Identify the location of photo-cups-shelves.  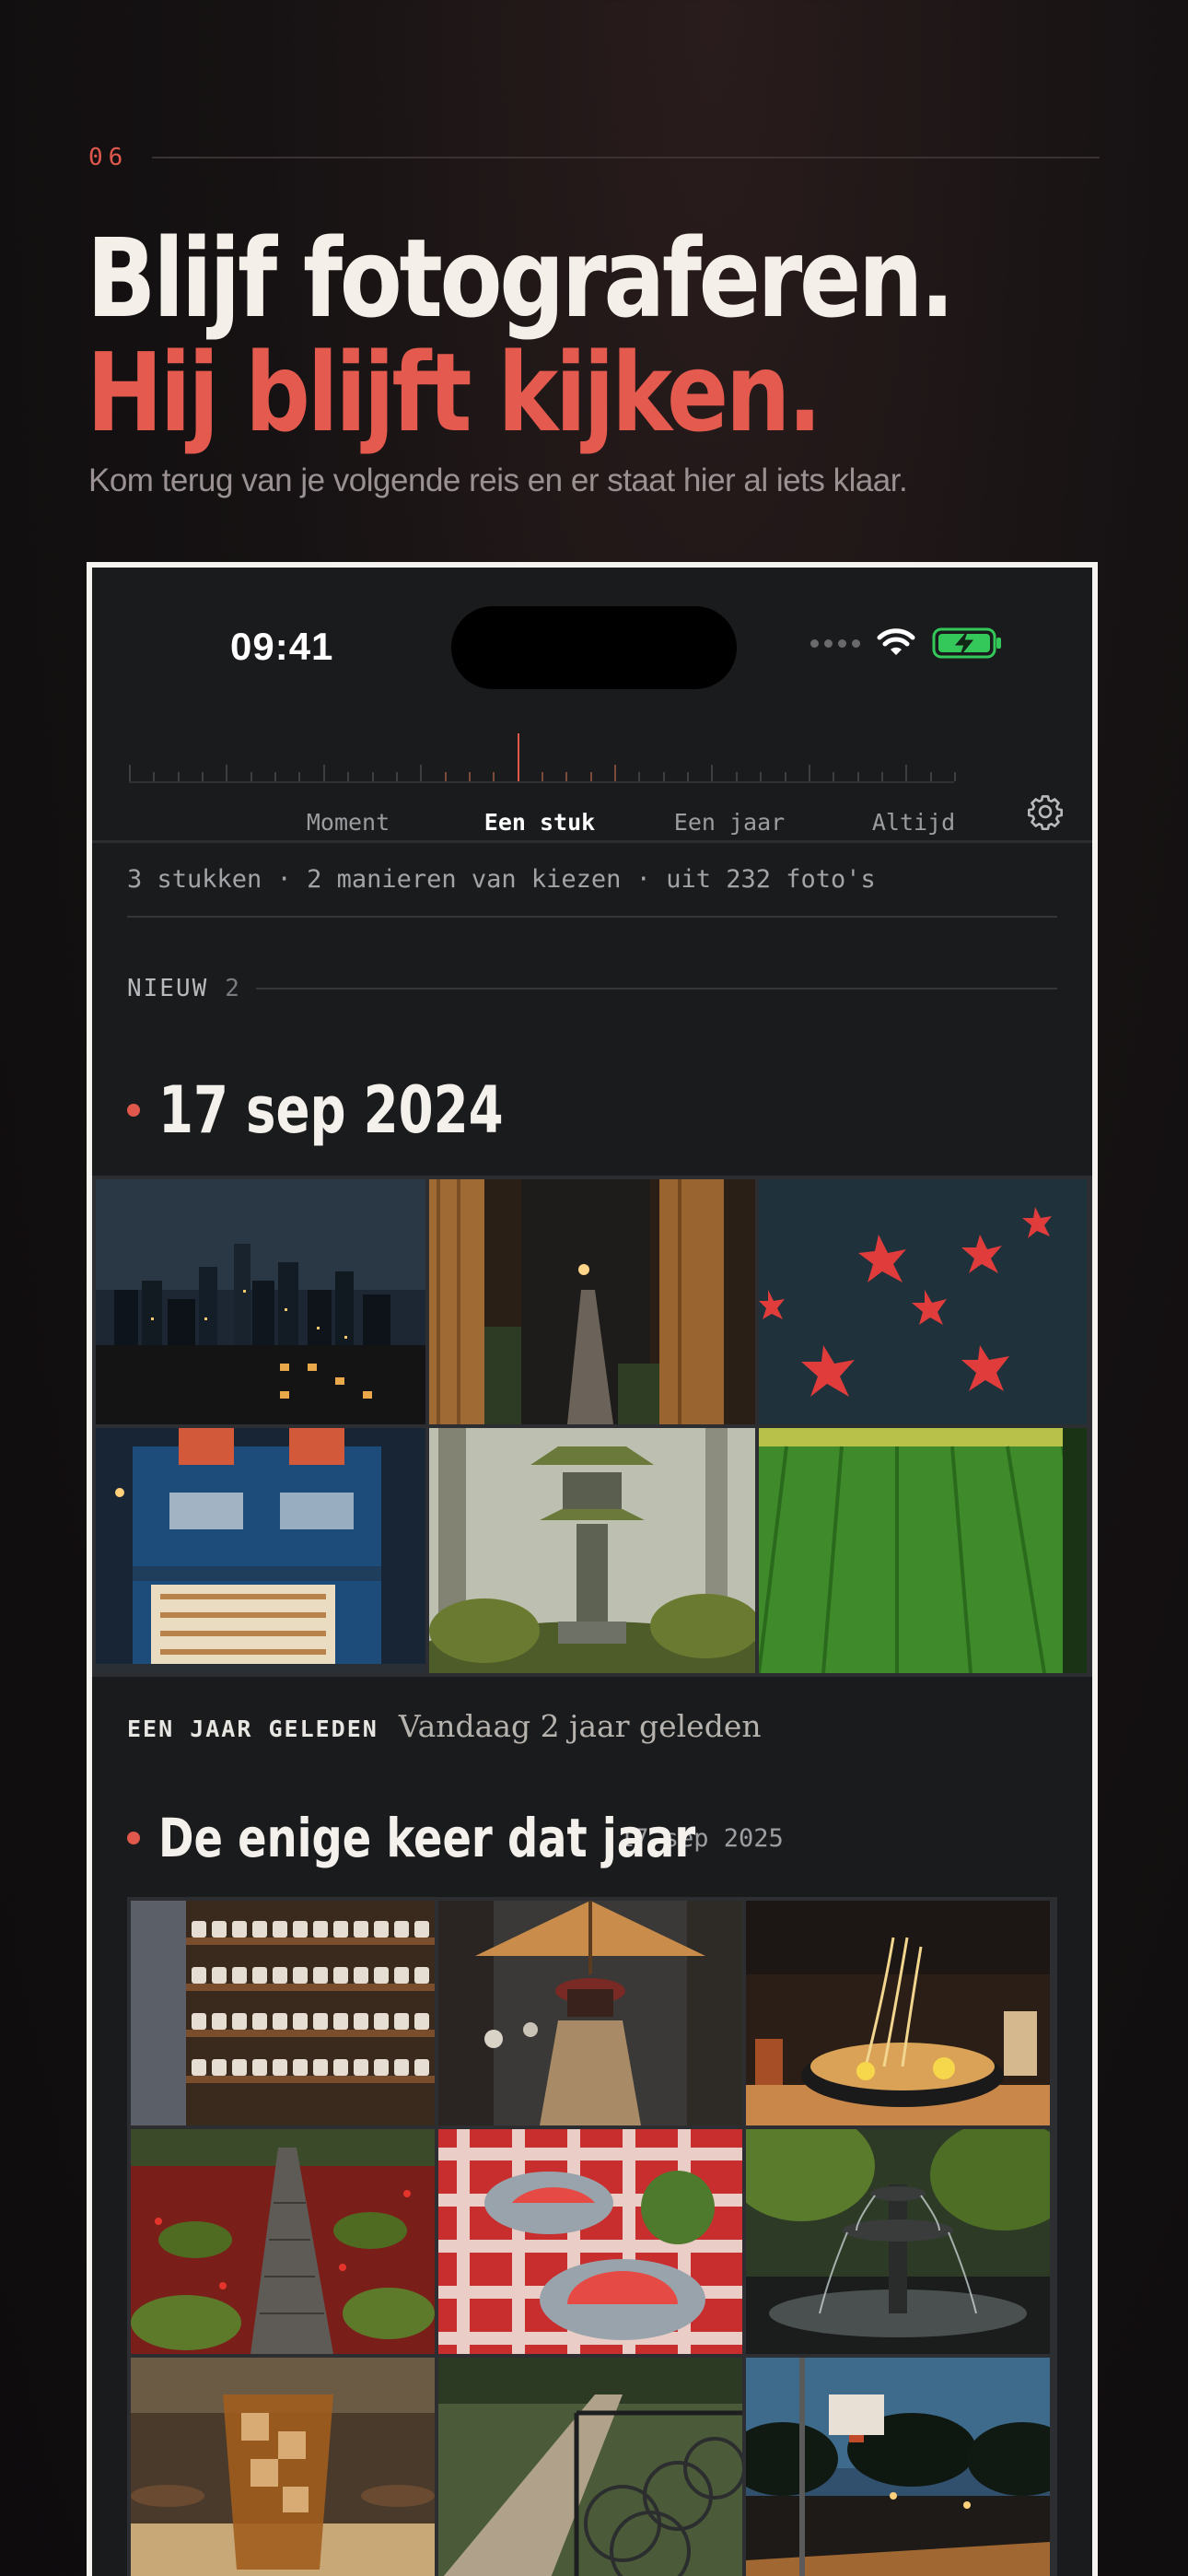
(283, 2013).